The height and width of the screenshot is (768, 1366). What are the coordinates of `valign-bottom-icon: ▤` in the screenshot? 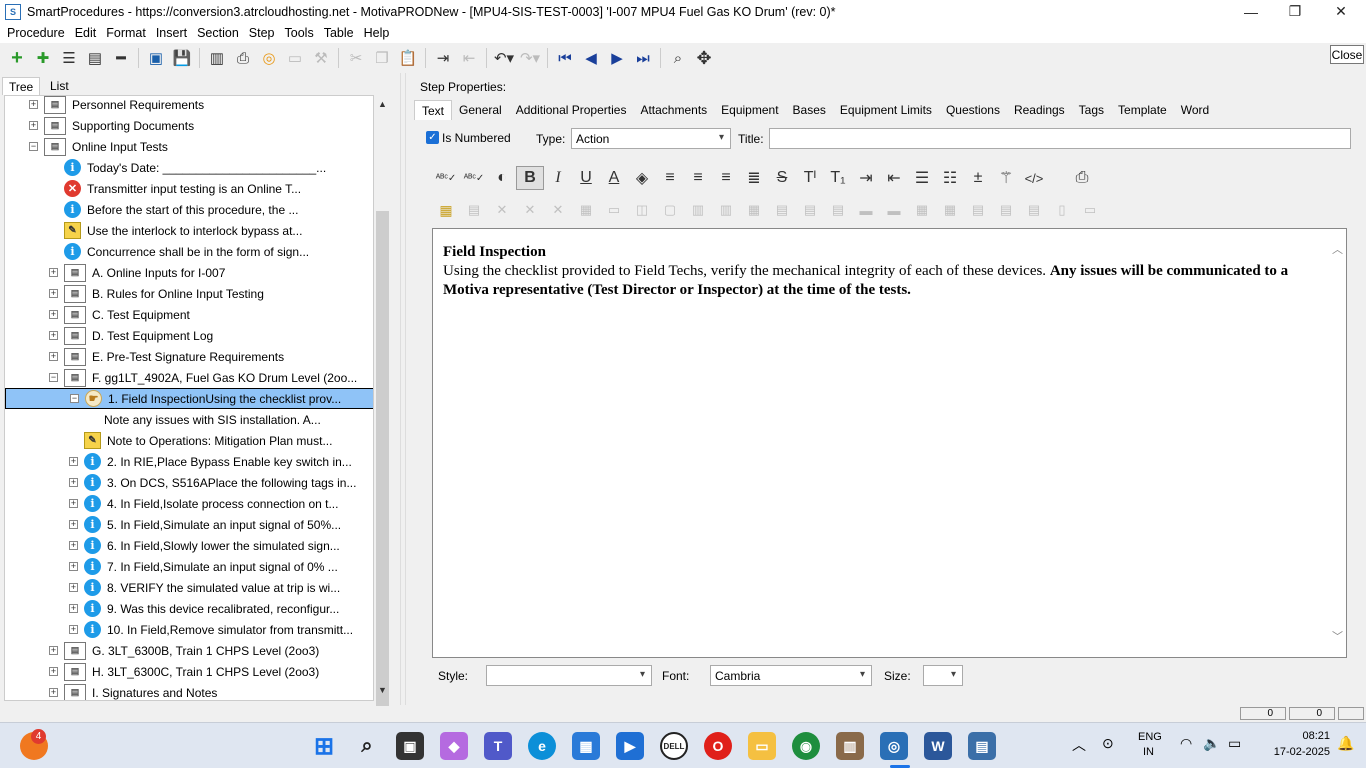 It's located at (978, 210).